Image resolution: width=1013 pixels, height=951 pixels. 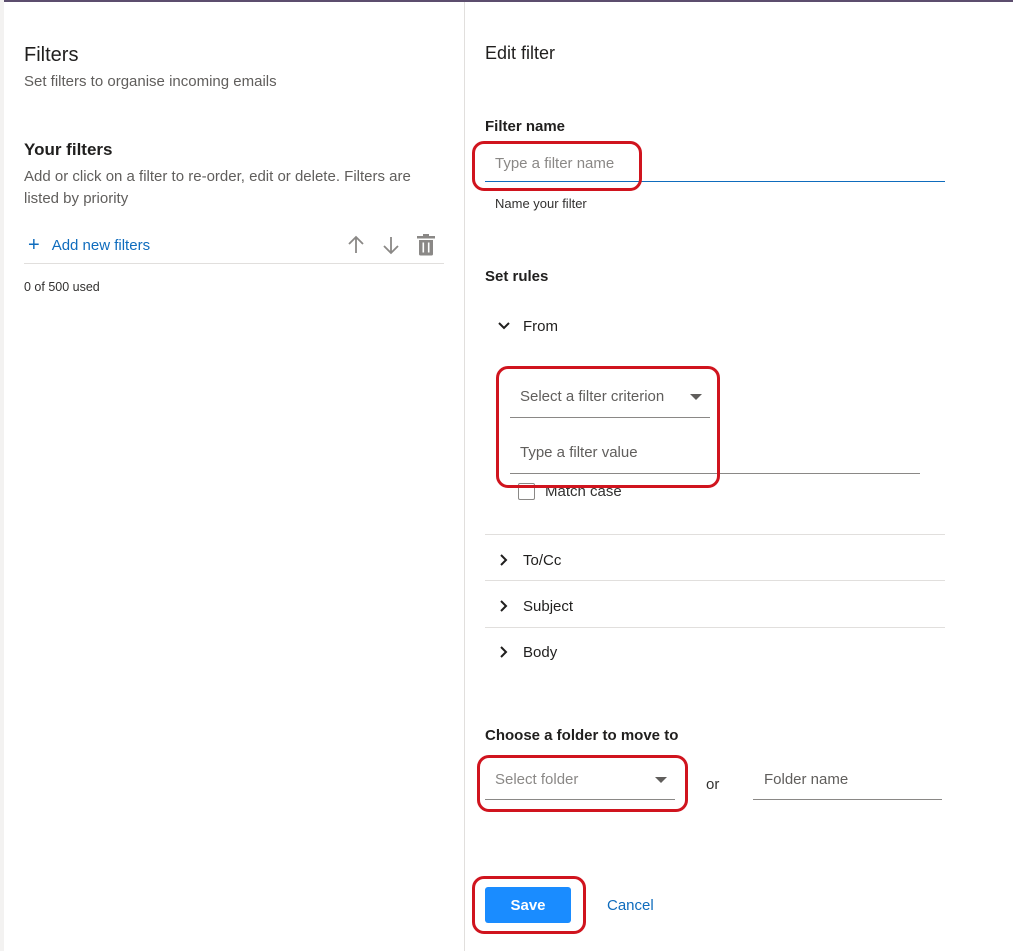 What do you see at coordinates (548, 606) in the screenshot?
I see `rule-subject-label: Subject` at bounding box center [548, 606].